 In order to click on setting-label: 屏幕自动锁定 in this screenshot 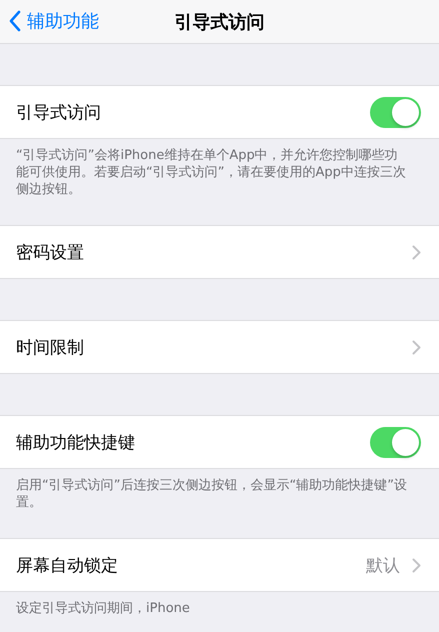, I will do `click(67, 565)`.